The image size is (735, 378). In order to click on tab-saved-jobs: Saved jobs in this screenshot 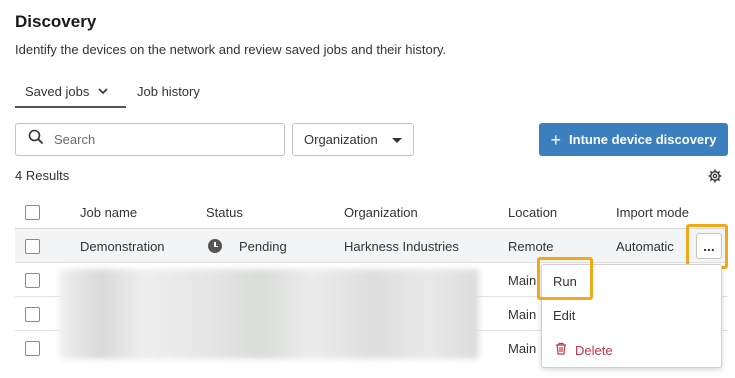, I will do `click(70, 92)`.